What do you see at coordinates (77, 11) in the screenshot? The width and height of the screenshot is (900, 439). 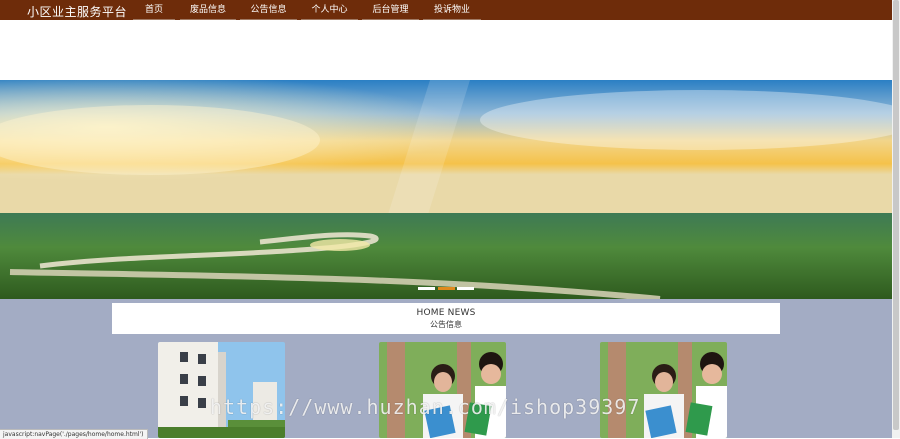 I see `site-title: 小区业主服务平台` at bounding box center [77, 11].